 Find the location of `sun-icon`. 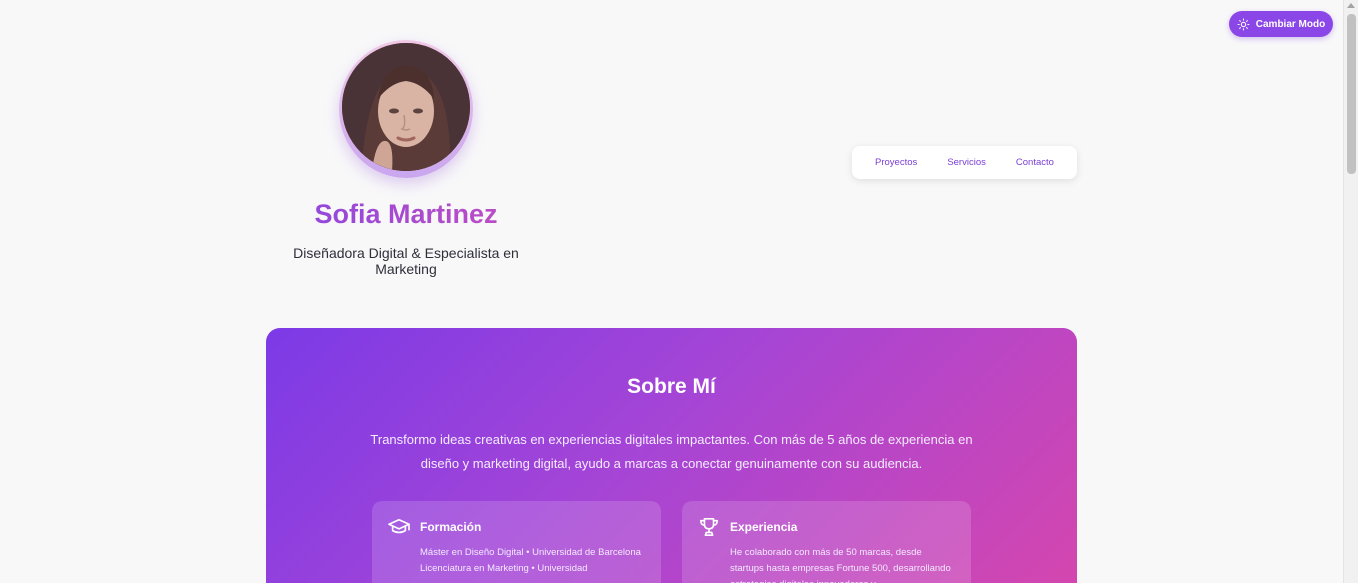

sun-icon is located at coordinates (1243, 24).